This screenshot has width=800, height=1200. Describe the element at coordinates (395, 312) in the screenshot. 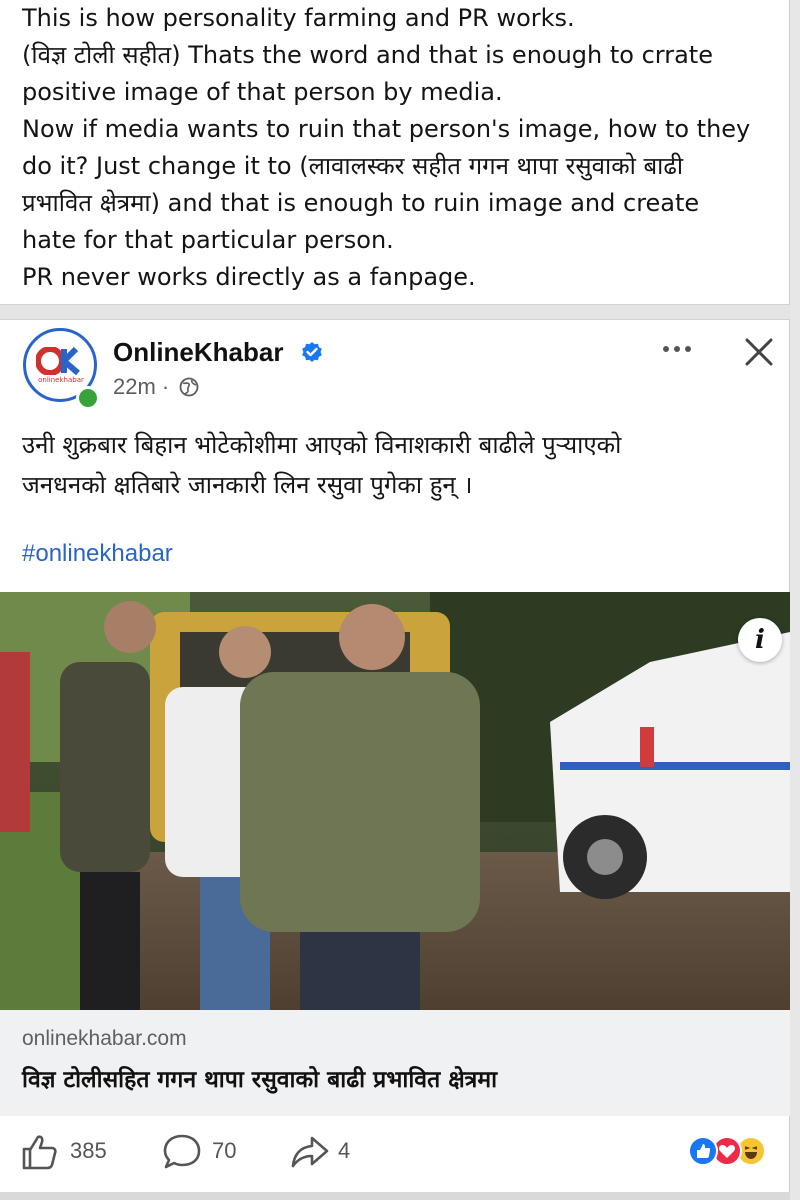

I see `section-divider` at that location.